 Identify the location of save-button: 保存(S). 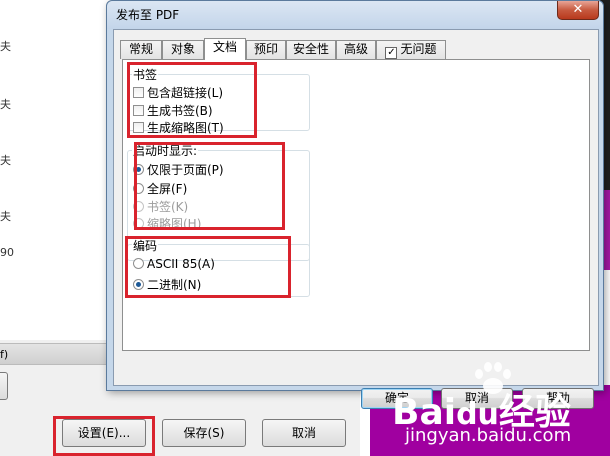
(204, 433).